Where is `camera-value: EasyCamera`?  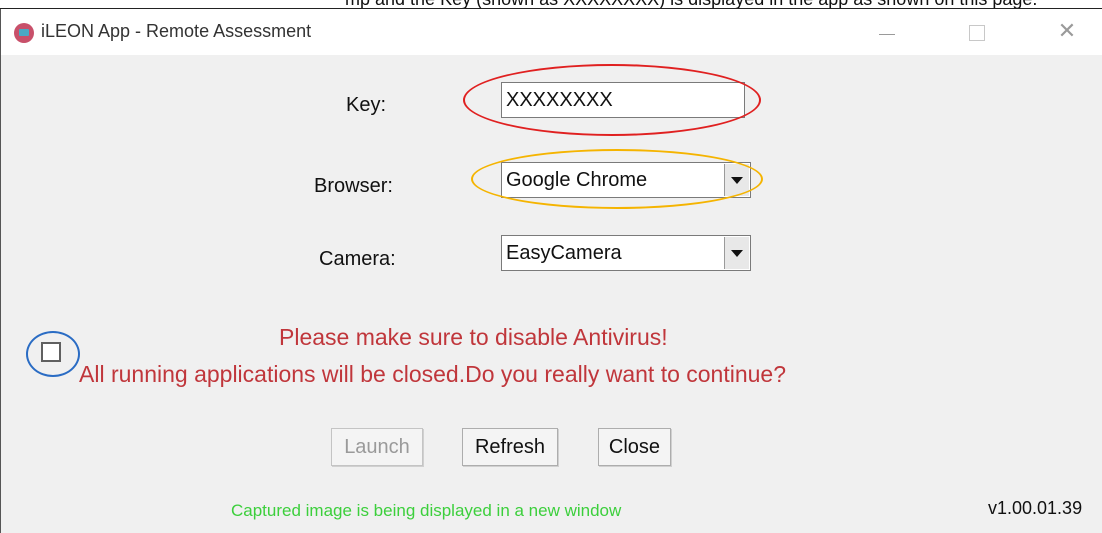
camera-value: EasyCamera is located at coordinates (564, 253).